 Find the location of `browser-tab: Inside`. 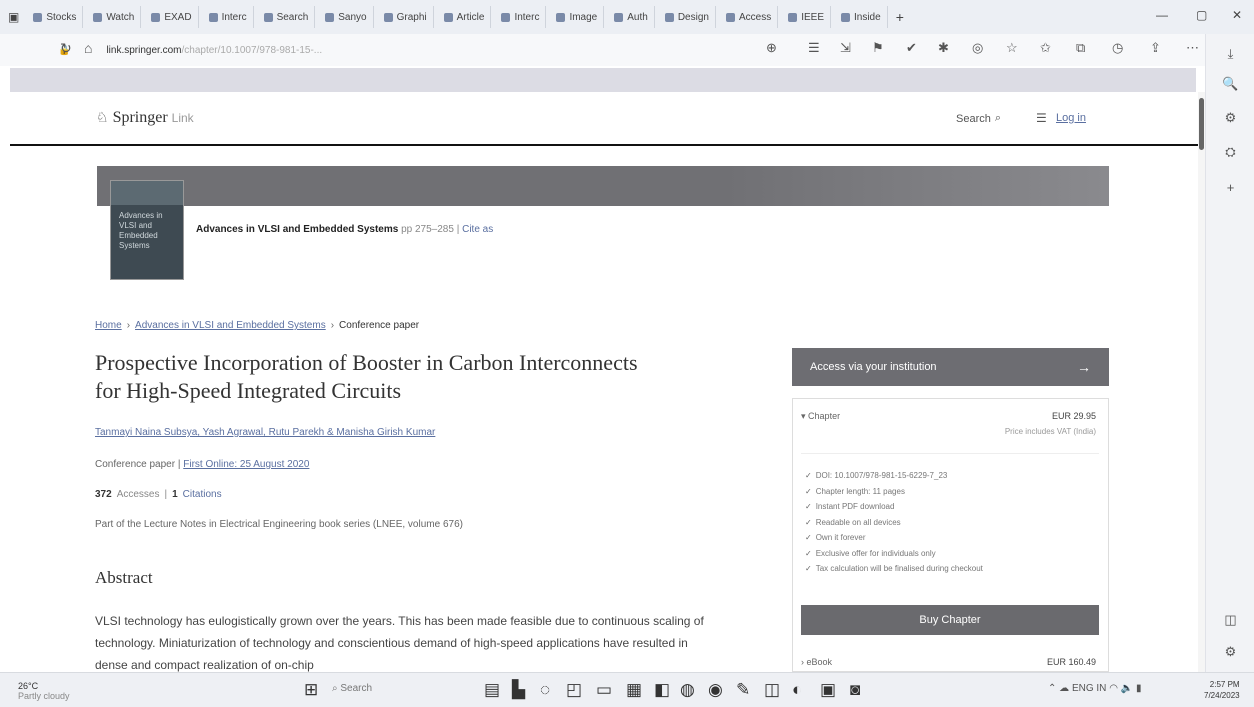

browser-tab: Inside is located at coordinates (861, 17).